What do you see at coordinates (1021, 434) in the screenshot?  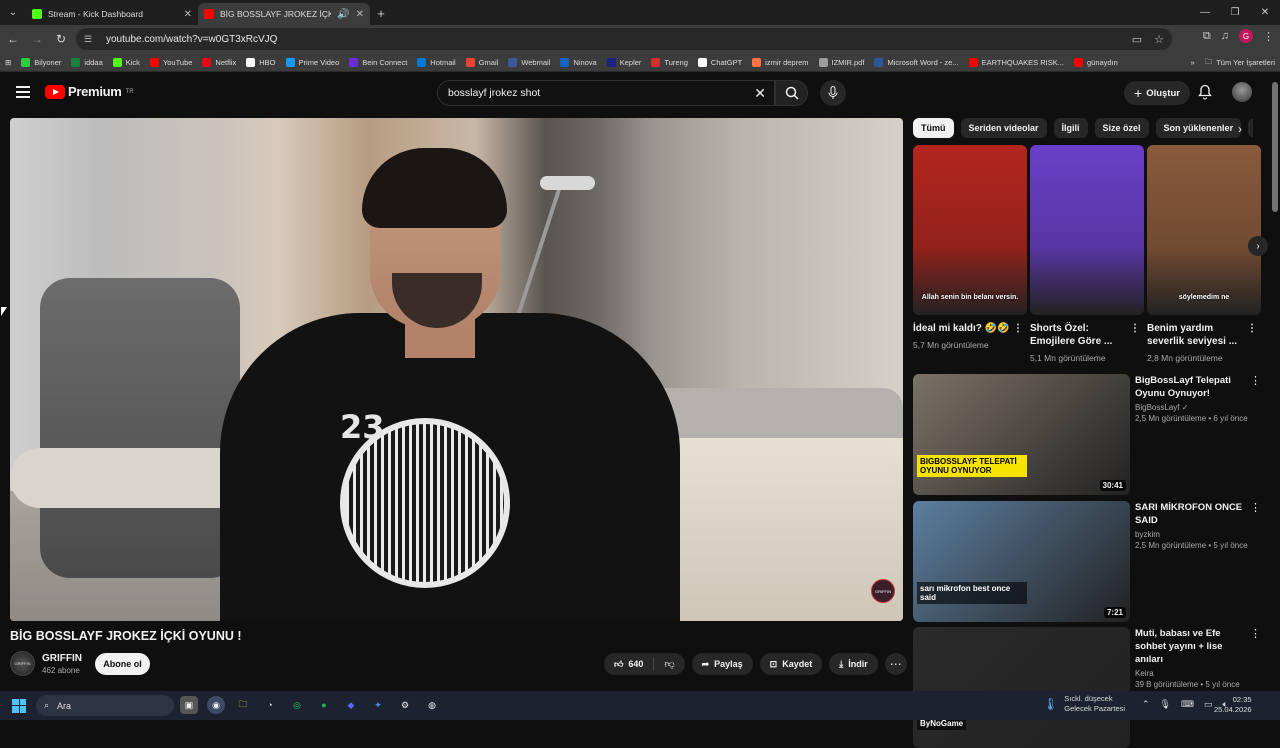 I see `video-thumbnail: BIGBOSSLAYF TELEPATİ OYUNU OYNUYOR 30:41` at bounding box center [1021, 434].